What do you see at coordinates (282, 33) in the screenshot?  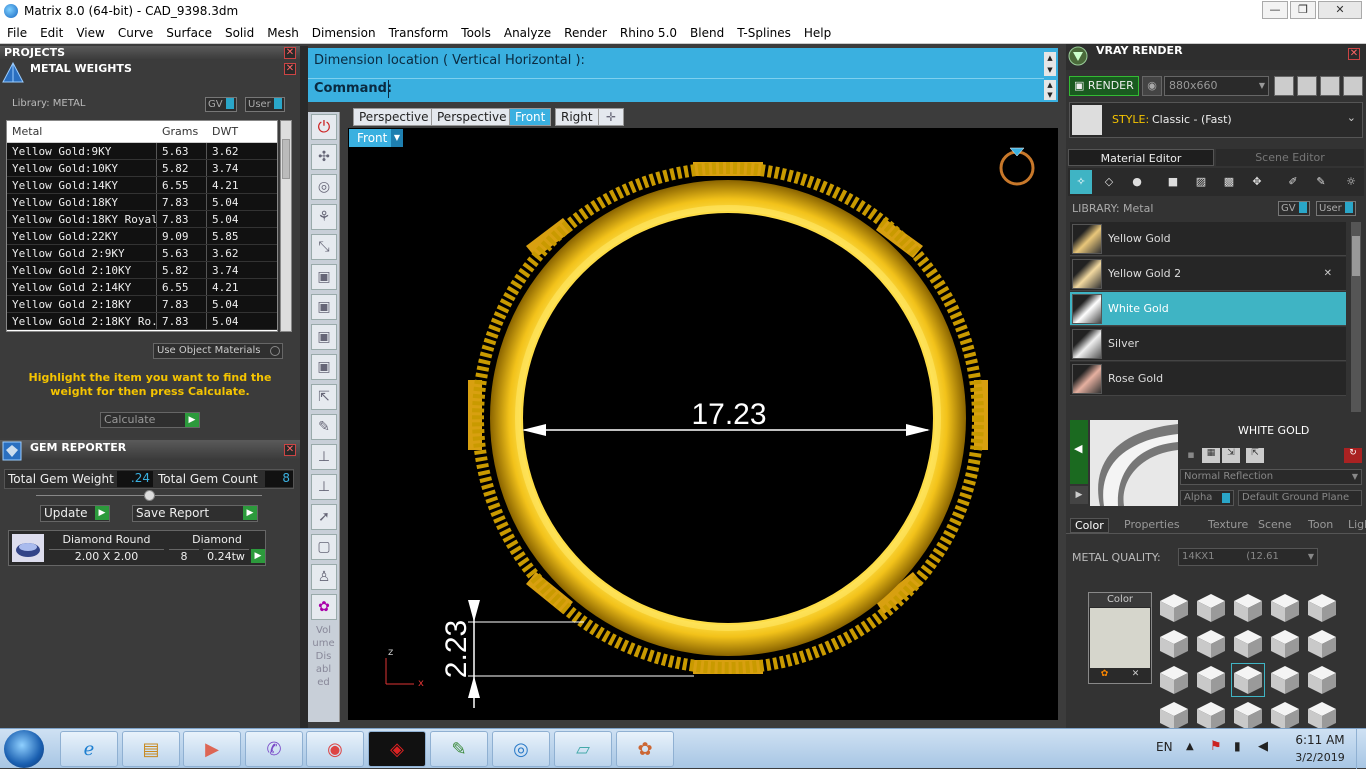 I see `menu-item: Mesh` at bounding box center [282, 33].